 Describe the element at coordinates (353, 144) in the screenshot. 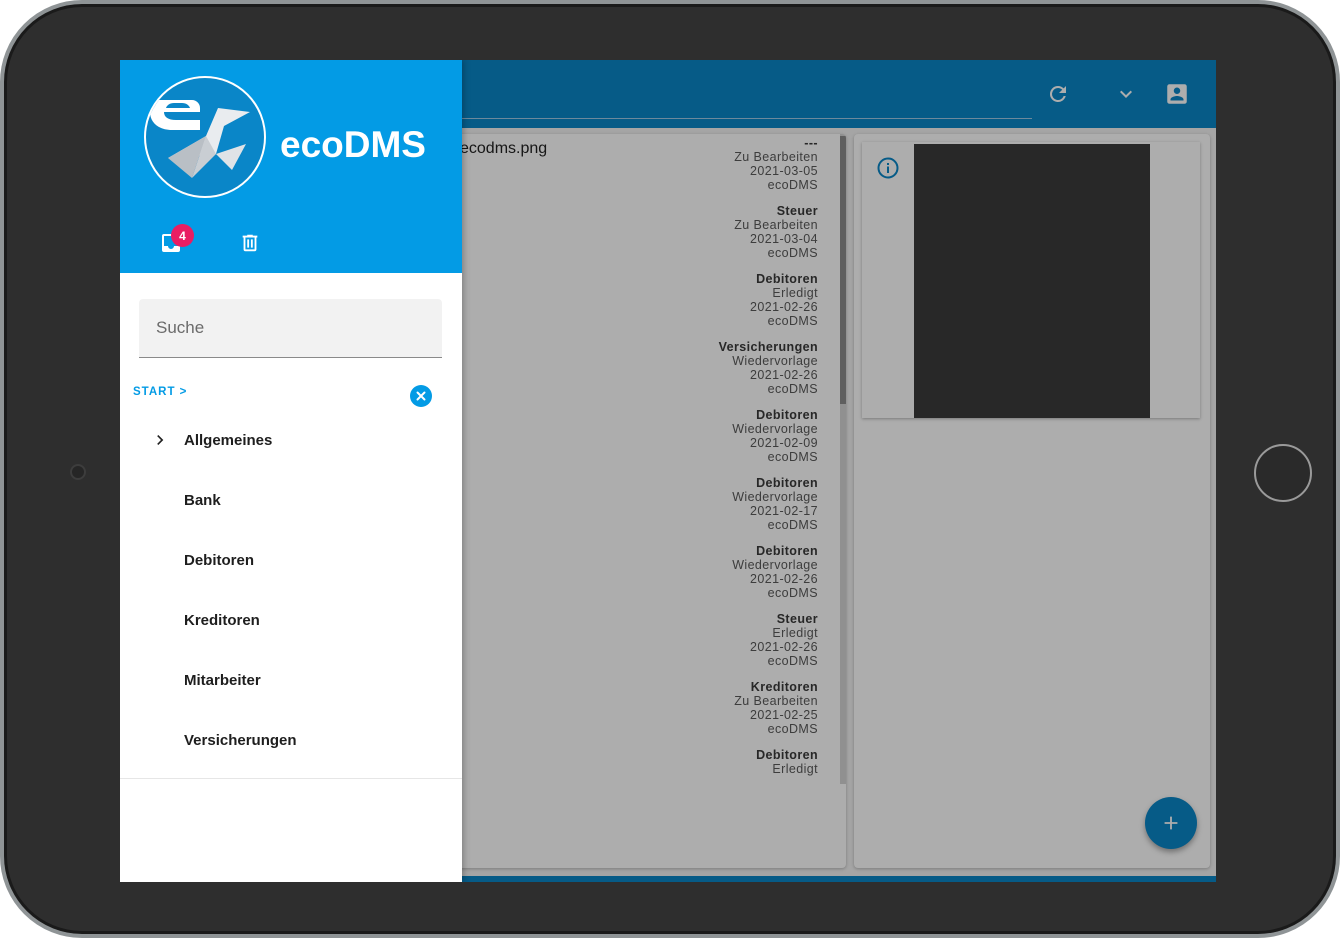

I see `brand-title: ecoDMS` at that location.